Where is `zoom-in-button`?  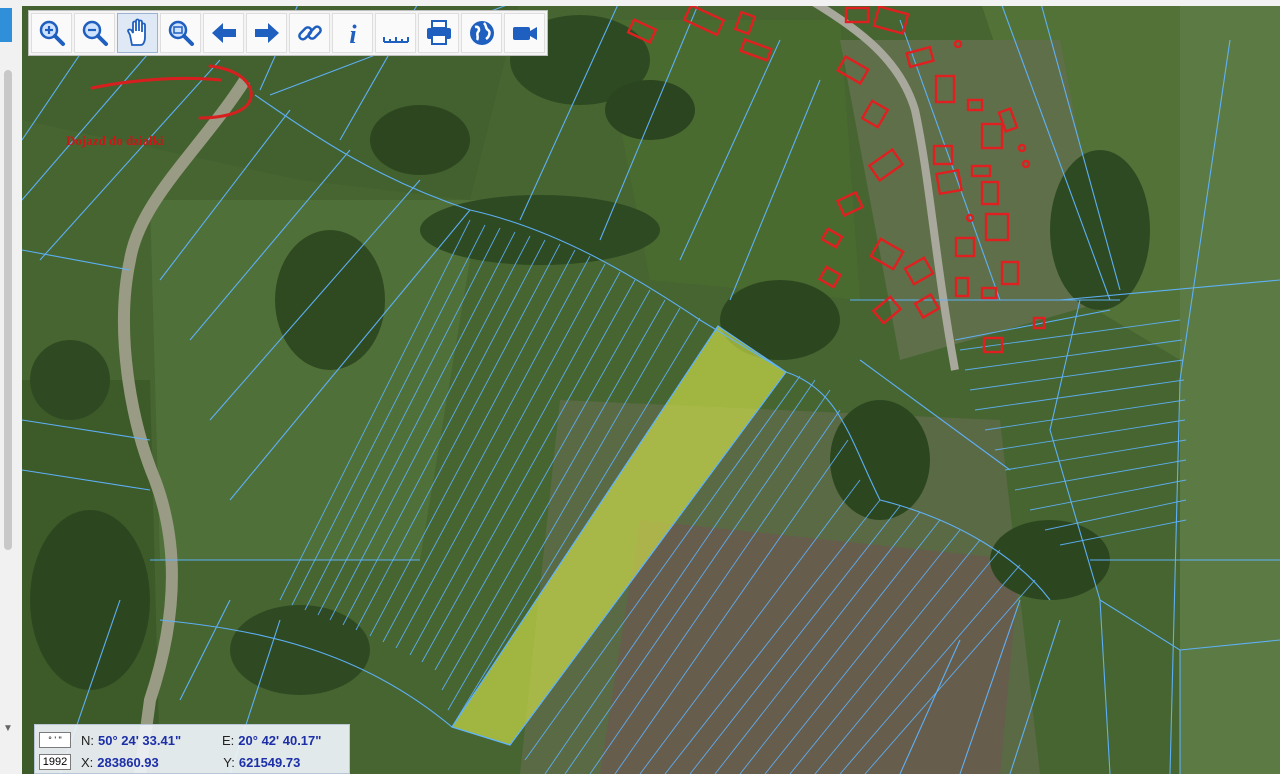
zoom-in-button is located at coordinates (51, 33).